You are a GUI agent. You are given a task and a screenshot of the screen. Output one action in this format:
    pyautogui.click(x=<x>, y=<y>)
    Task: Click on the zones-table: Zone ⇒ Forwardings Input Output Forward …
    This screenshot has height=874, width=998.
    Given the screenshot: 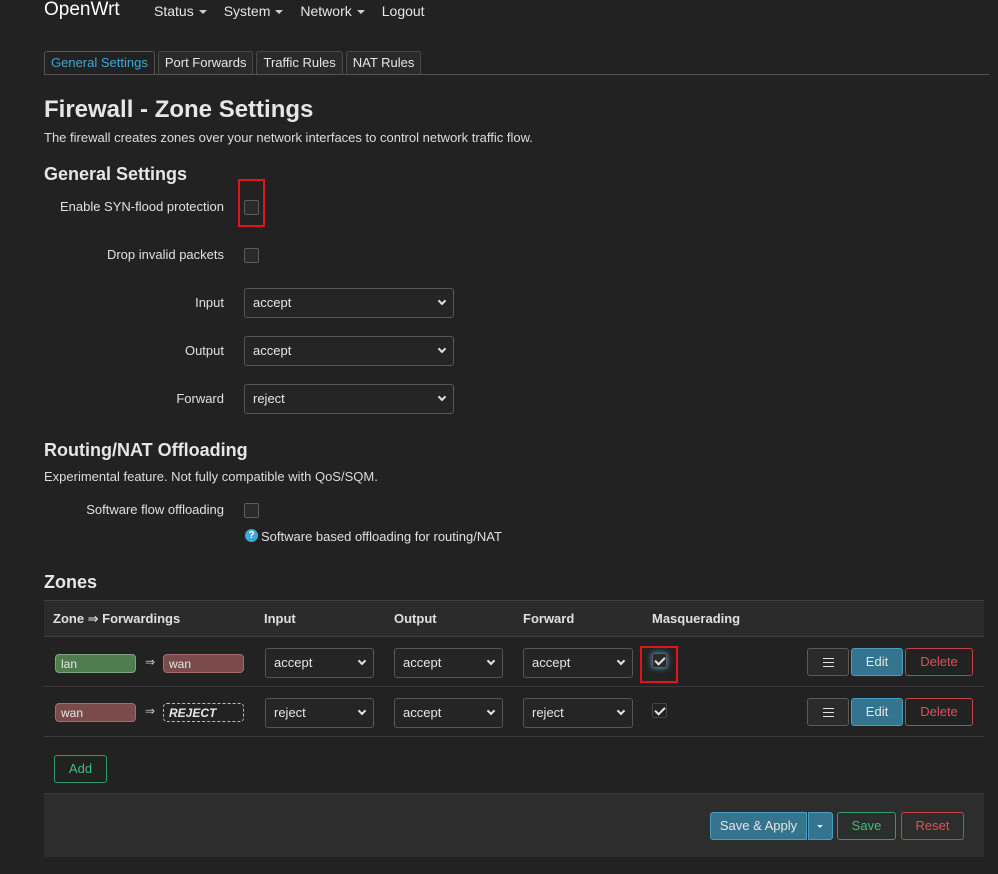 What is the action you would take?
    pyautogui.click(x=514, y=669)
    